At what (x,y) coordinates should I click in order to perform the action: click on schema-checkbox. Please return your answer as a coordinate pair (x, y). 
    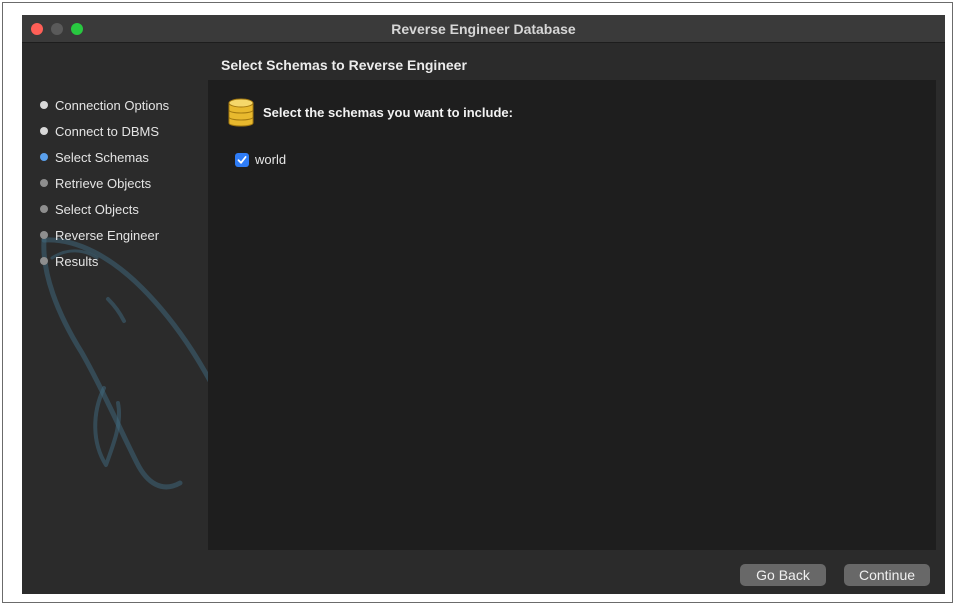
    Looking at the image, I should click on (242, 159).